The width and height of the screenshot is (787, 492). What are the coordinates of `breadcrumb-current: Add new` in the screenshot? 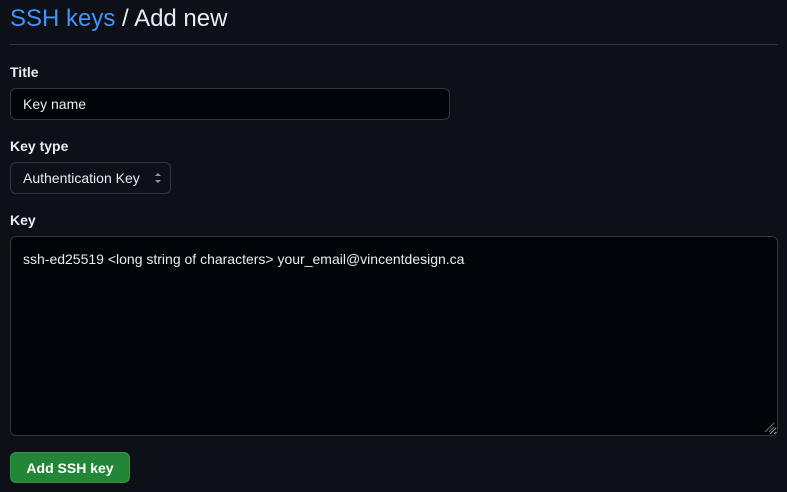 It's located at (181, 18).